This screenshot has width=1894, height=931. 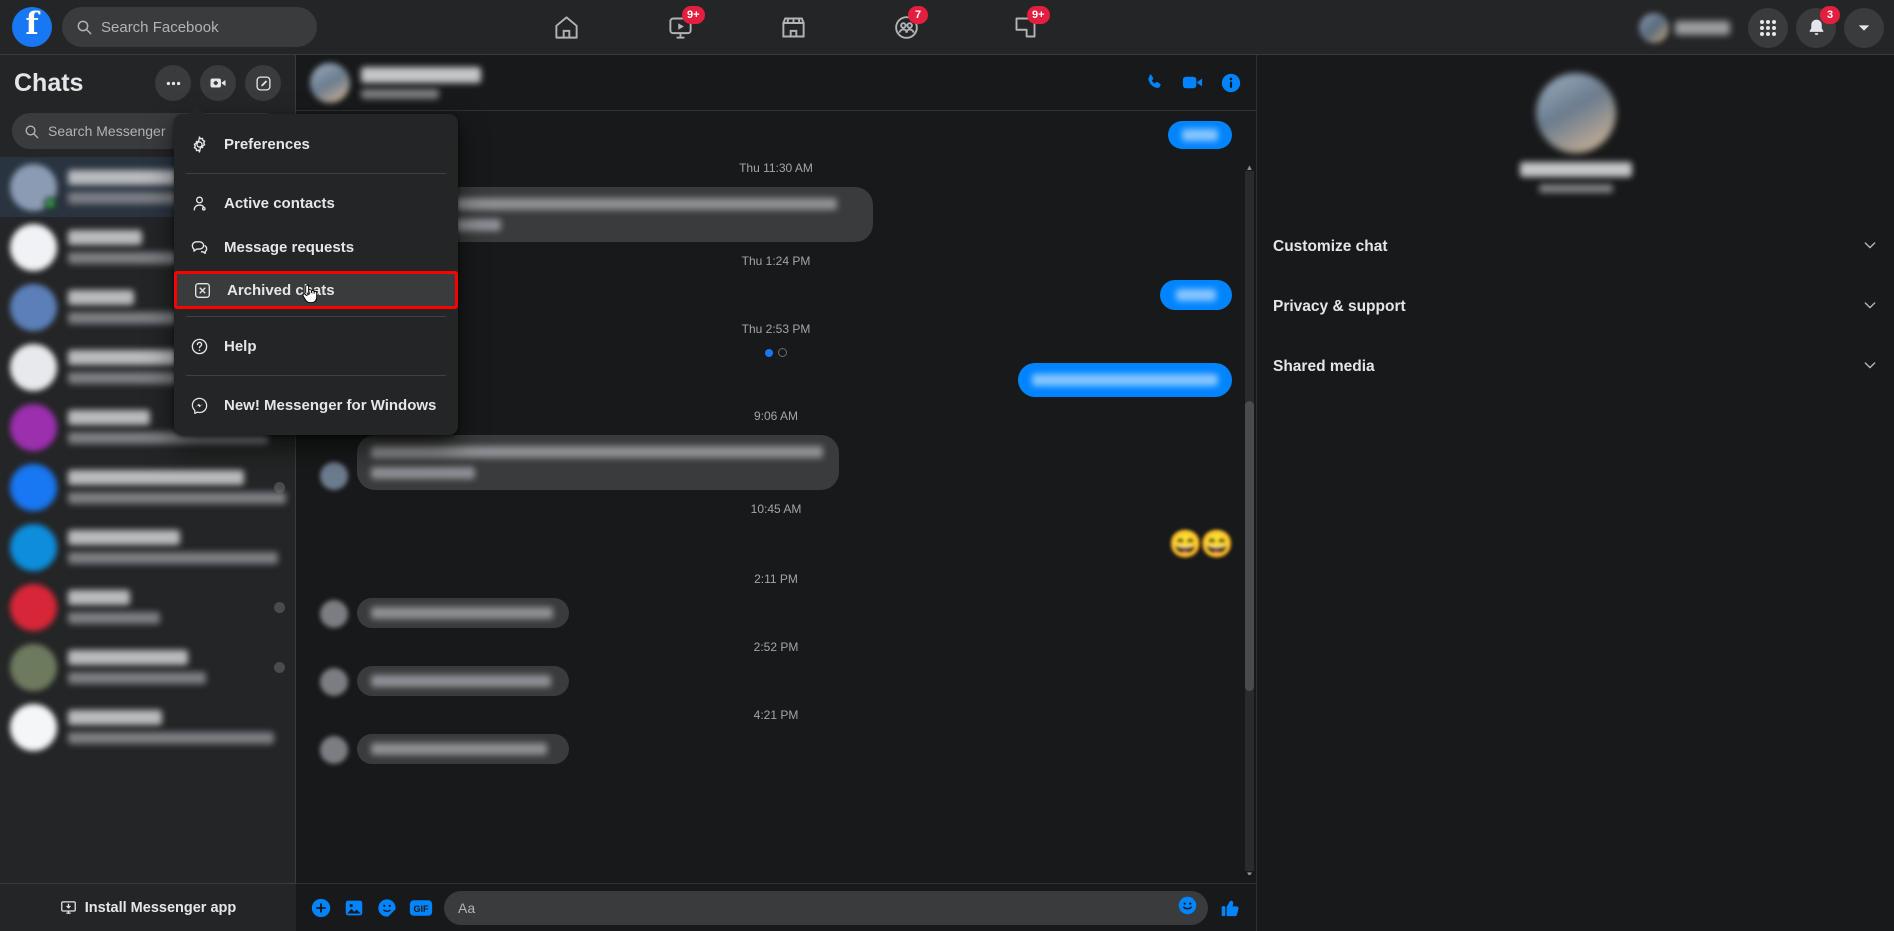 What do you see at coordinates (147, 83) in the screenshot?
I see `chats-header: Chats` at bounding box center [147, 83].